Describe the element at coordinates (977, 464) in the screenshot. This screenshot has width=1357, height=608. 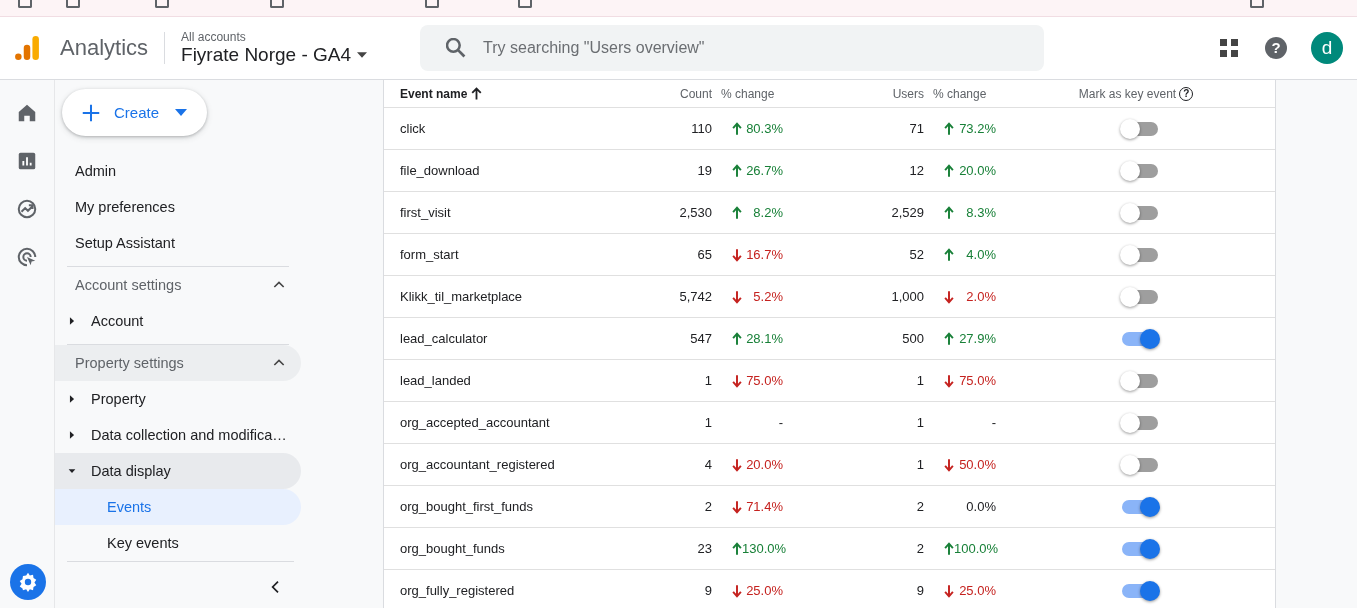
I see `percent-change: 50.0%` at that location.